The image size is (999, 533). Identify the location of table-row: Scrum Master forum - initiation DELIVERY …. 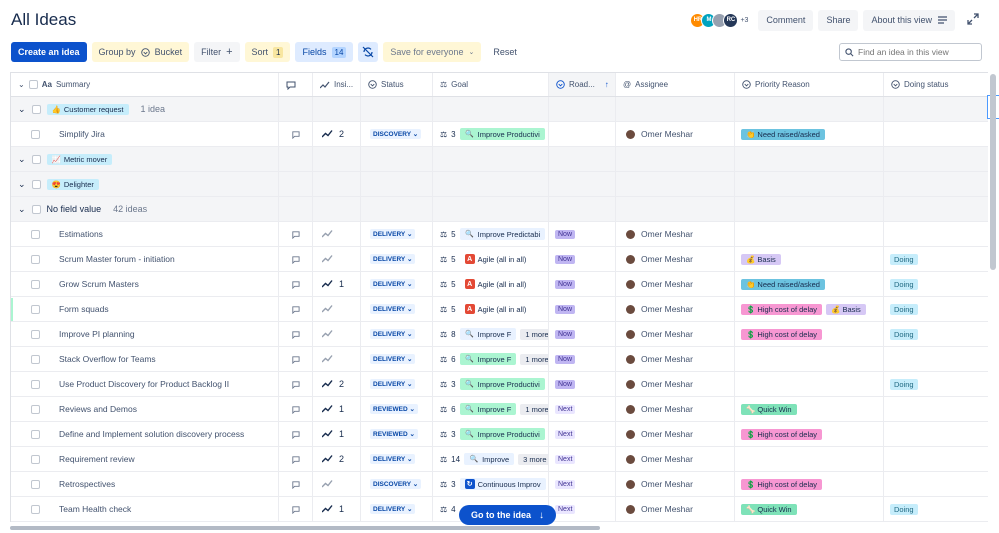
(499, 259).